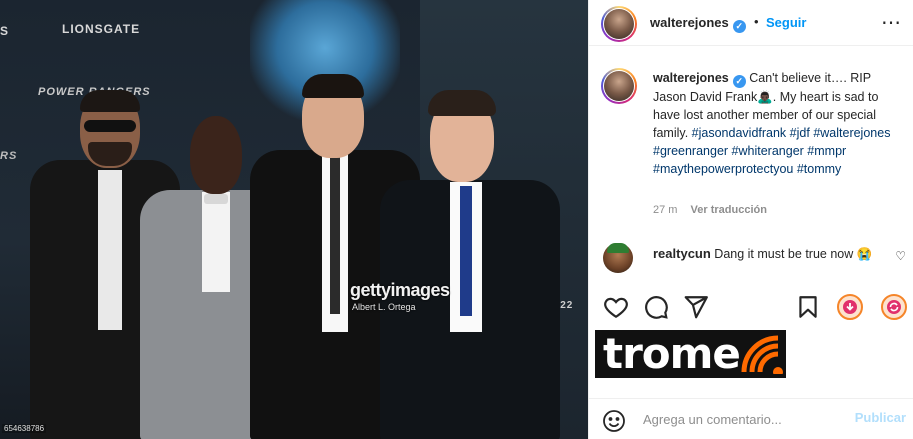 The width and height of the screenshot is (913, 439). I want to click on comment-body: Dang it must be true now, so click(784, 254).